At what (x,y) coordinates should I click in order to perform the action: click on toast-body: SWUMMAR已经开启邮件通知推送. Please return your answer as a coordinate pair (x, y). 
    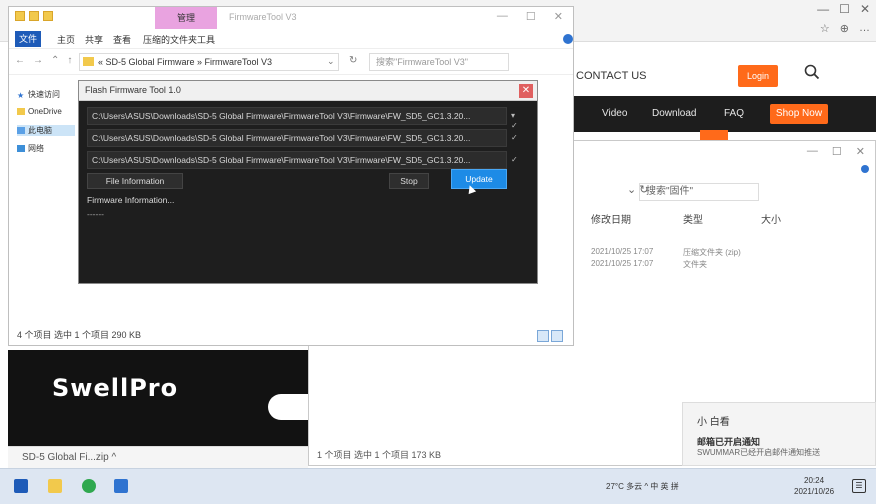
    Looking at the image, I should click on (759, 452).